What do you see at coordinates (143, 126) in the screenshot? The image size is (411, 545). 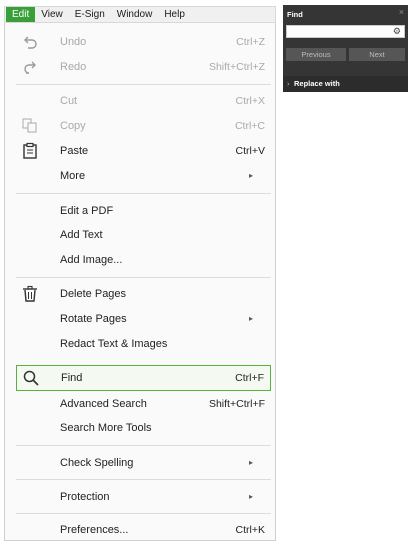 I see `menu-item-copy: Copy Ctrl+C` at bounding box center [143, 126].